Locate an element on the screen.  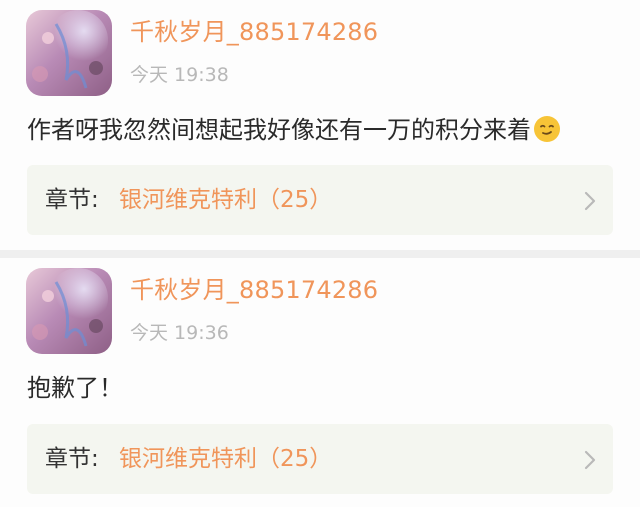
comment-text: 作者呀我忽然间想起我好像还有一万的积分来着 is located at coordinates (279, 130).